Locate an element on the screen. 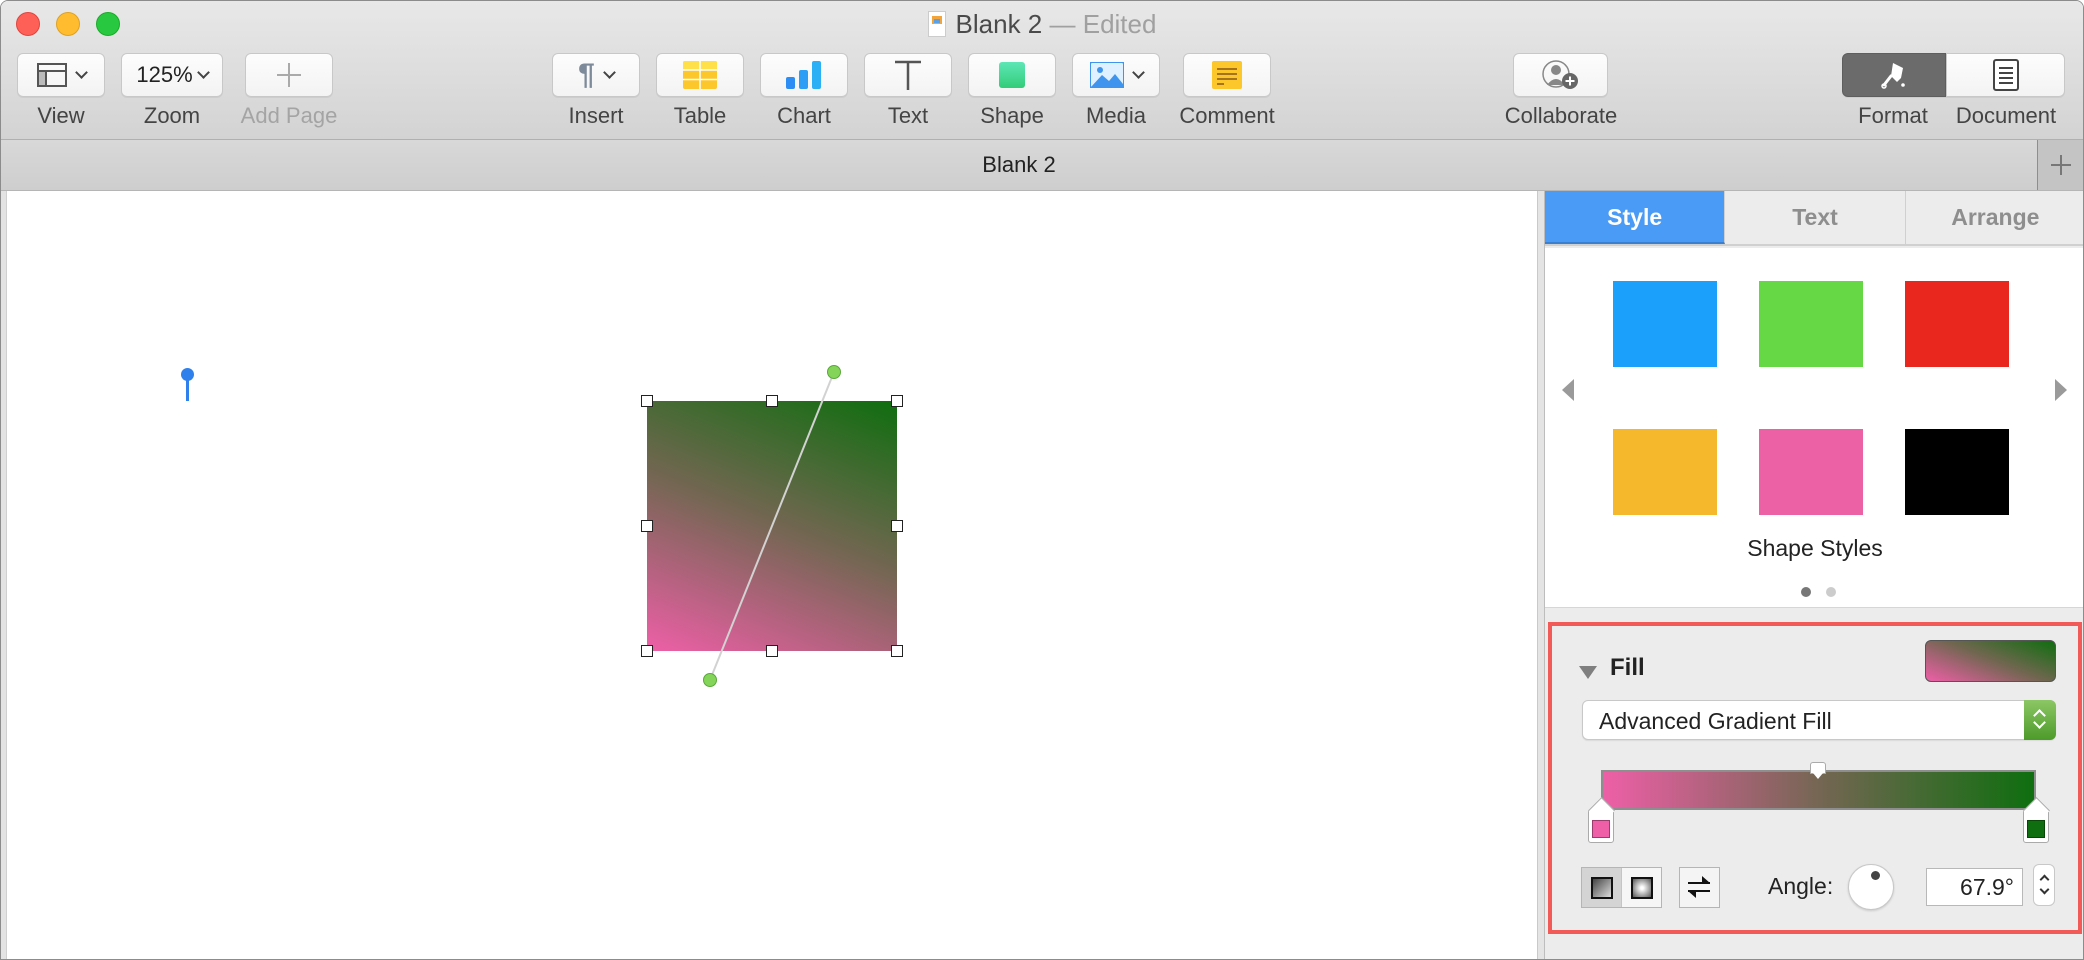 Image resolution: width=2084 pixels, height=960 pixels. fill-type-value: Advanced Gradient Fill is located at coordinates (1715, 721).